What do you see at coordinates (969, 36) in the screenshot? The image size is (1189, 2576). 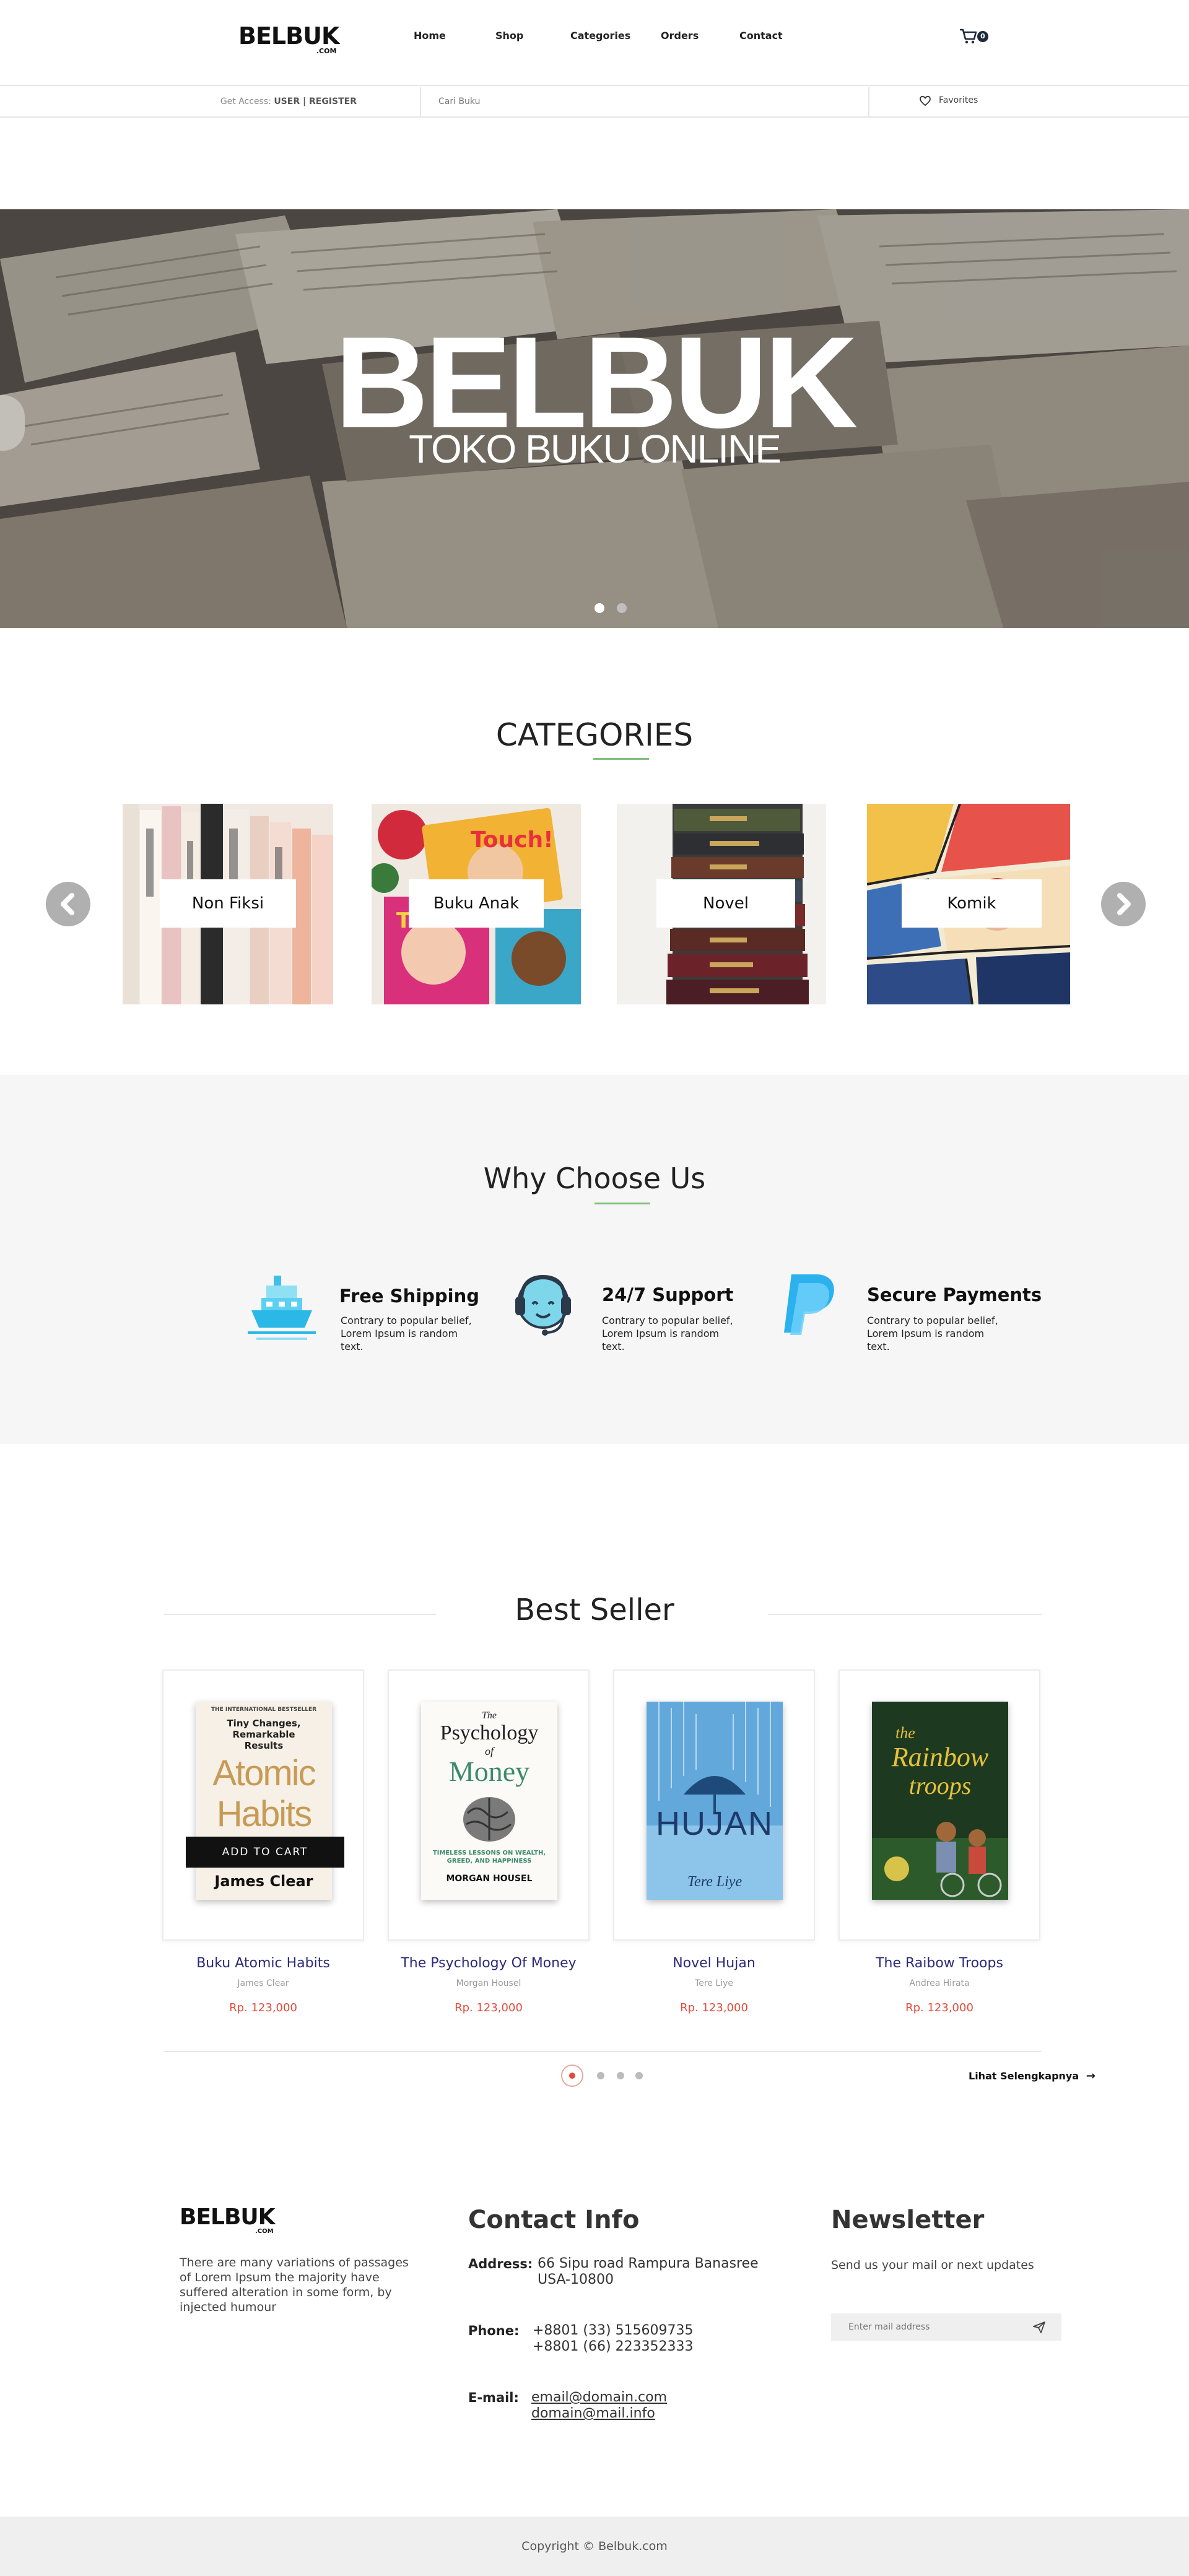 I see `cart-icon` at bounding box center [969, 36].